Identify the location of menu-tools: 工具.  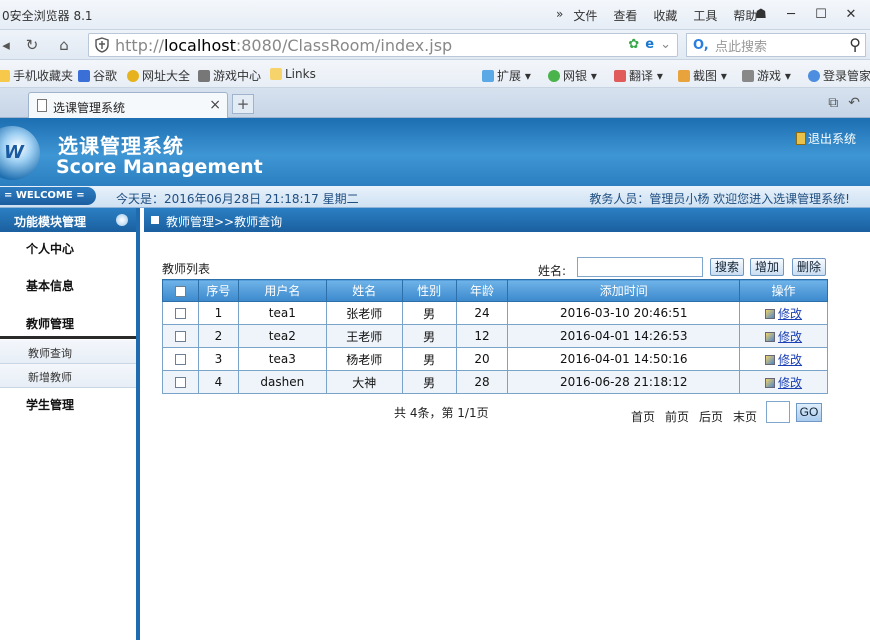
(705, 15).